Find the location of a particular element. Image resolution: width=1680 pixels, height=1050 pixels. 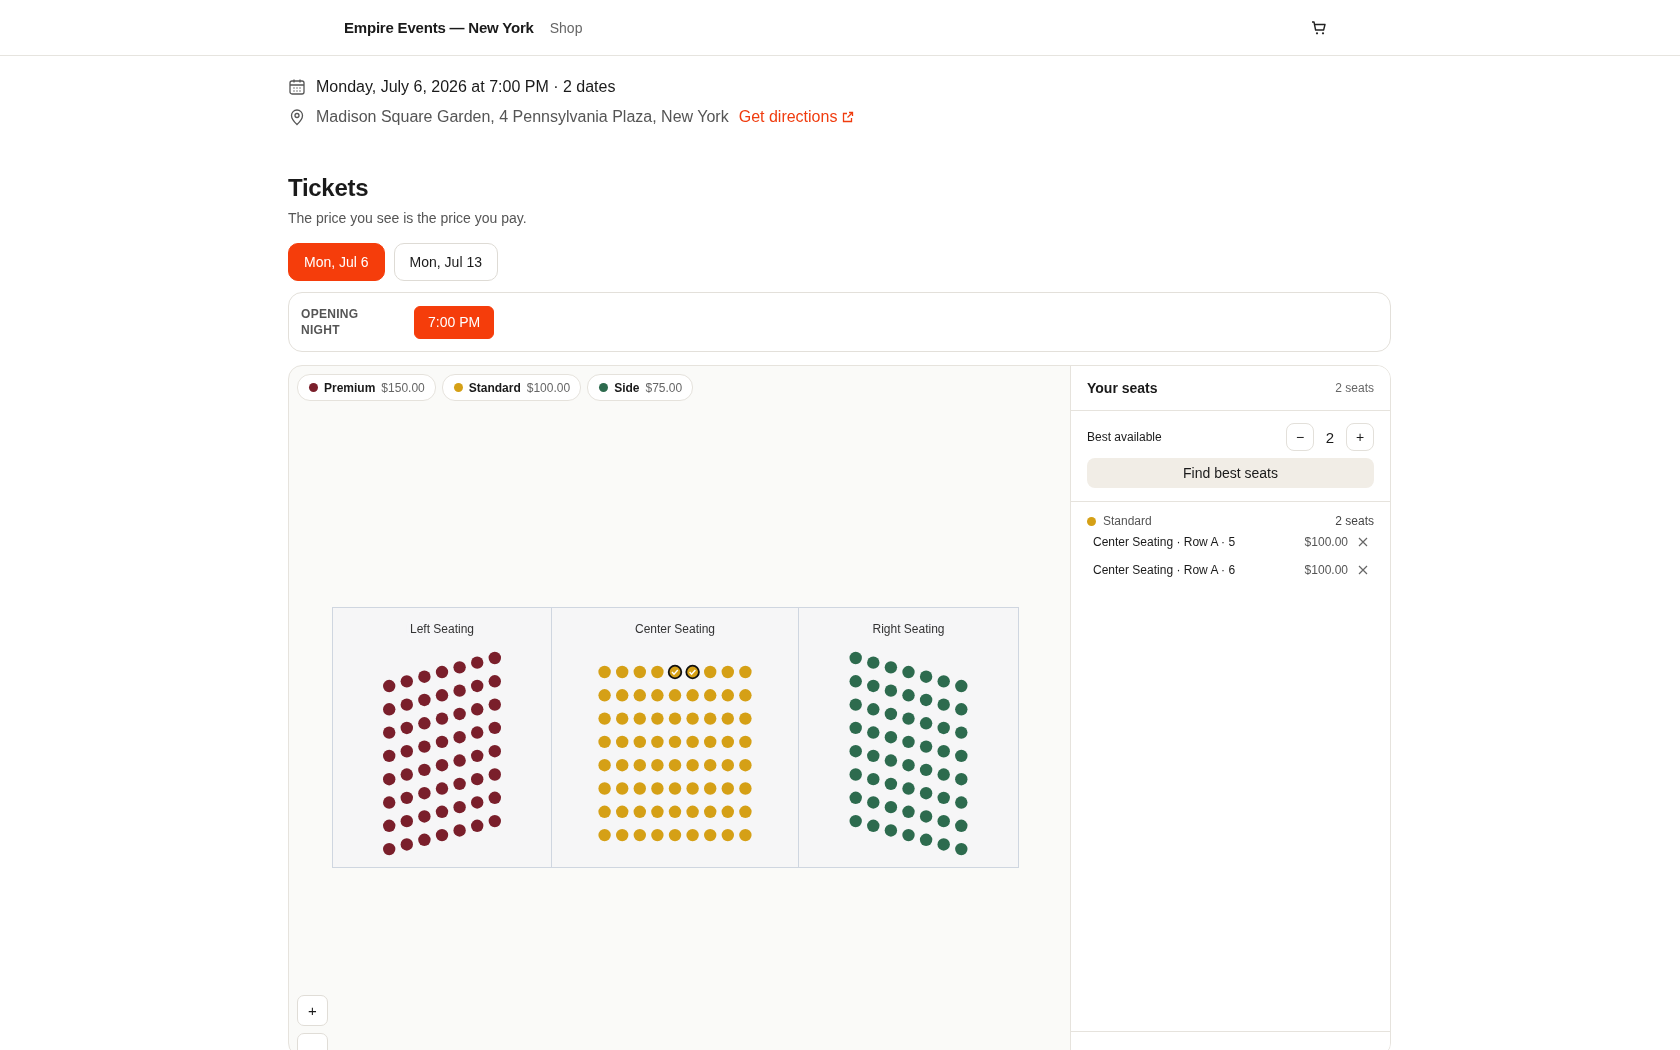

price-chip: Side $75.00 is located at coordinates (640, 387).